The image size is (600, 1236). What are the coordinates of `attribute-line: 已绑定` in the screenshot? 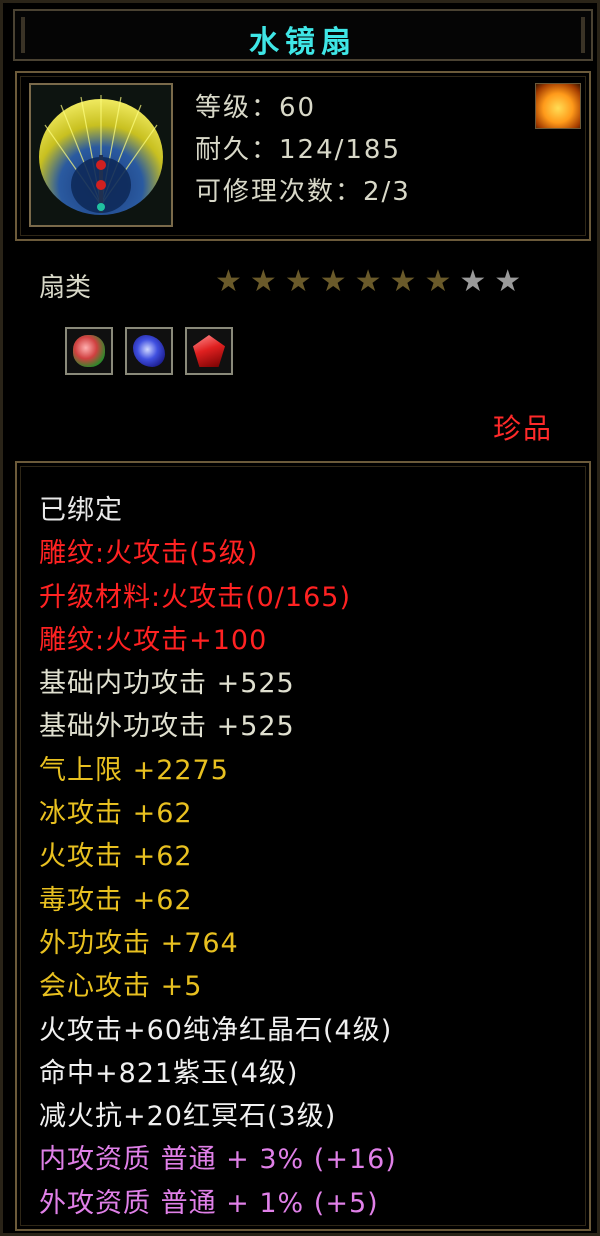 It's located at (81, 510).